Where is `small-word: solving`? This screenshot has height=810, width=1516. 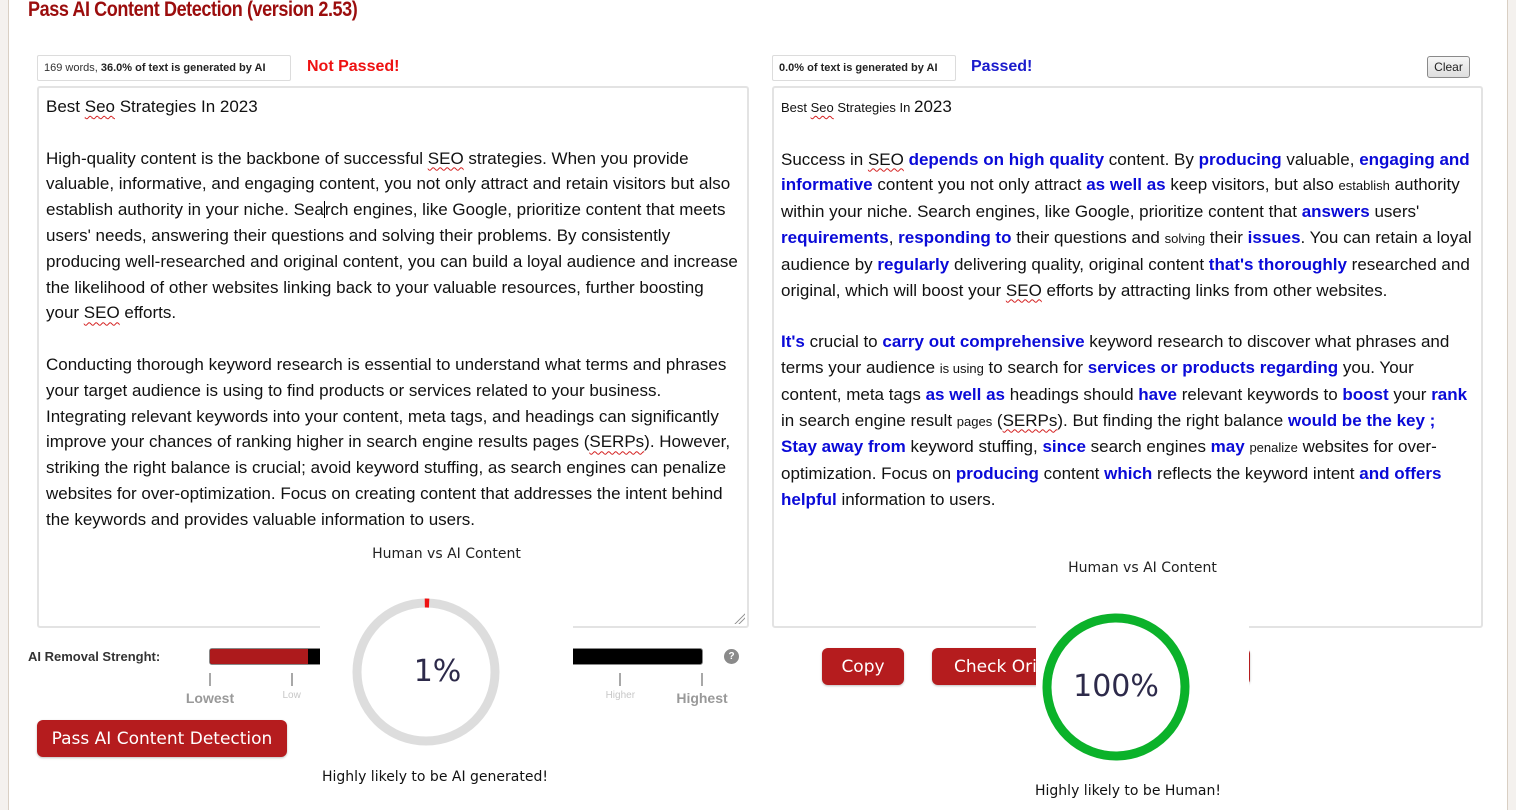 small-word: solving is located at coordinates (1185, 238).